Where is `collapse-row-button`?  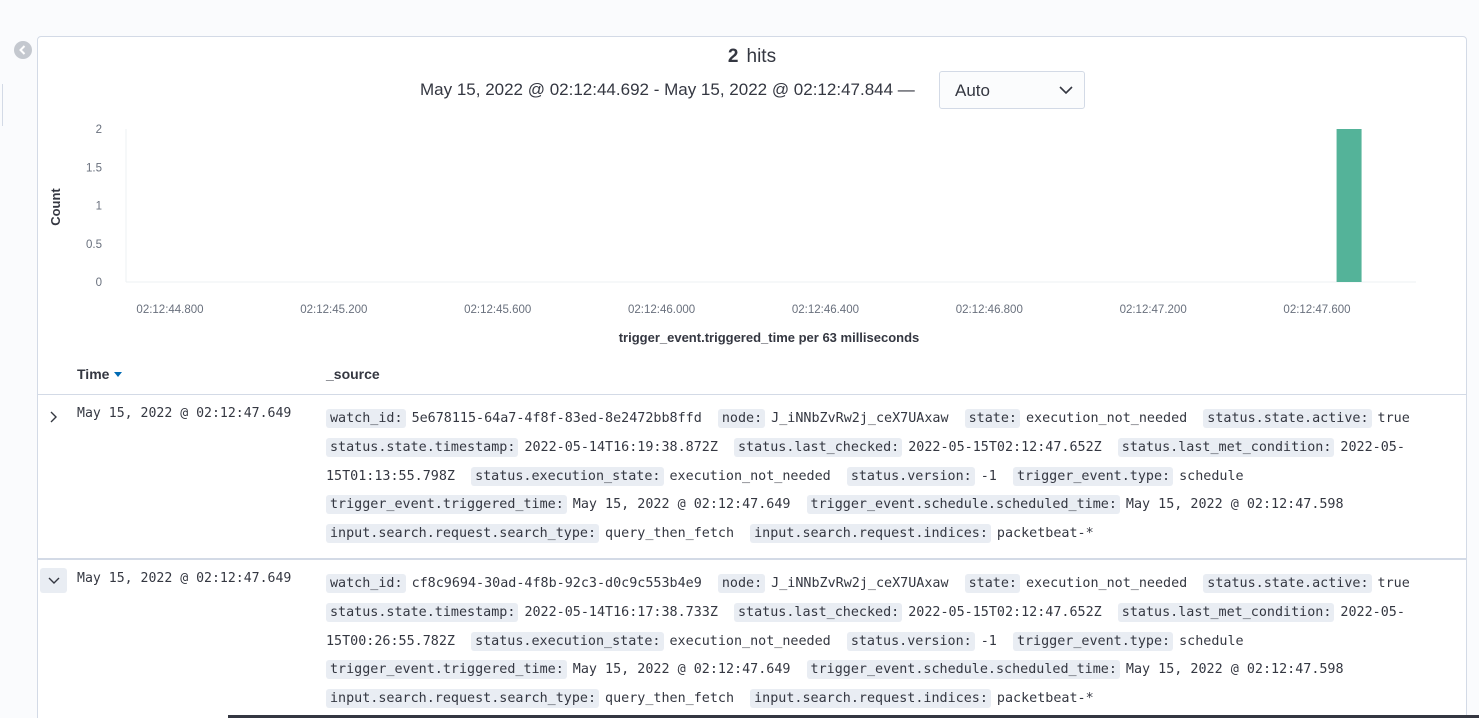
collapse-row-button is located at coordinates (53, 580).